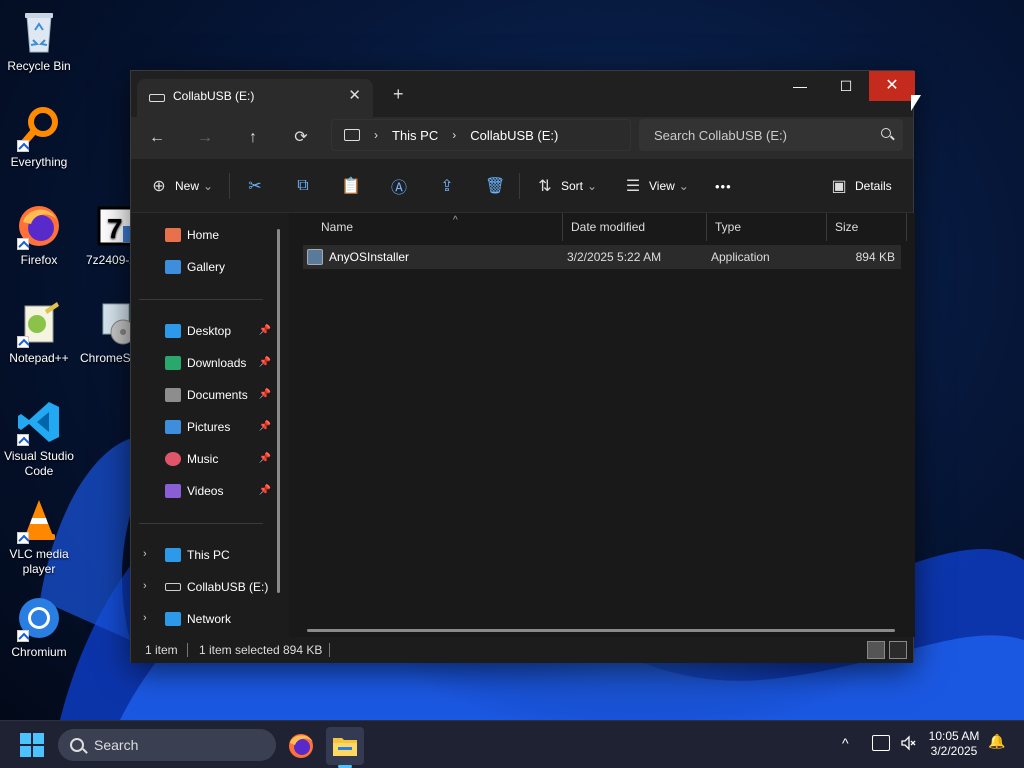 The width and height of the screenshot is (1024, 768). I want to click on copy-button: ⧉, so click(303, 186).